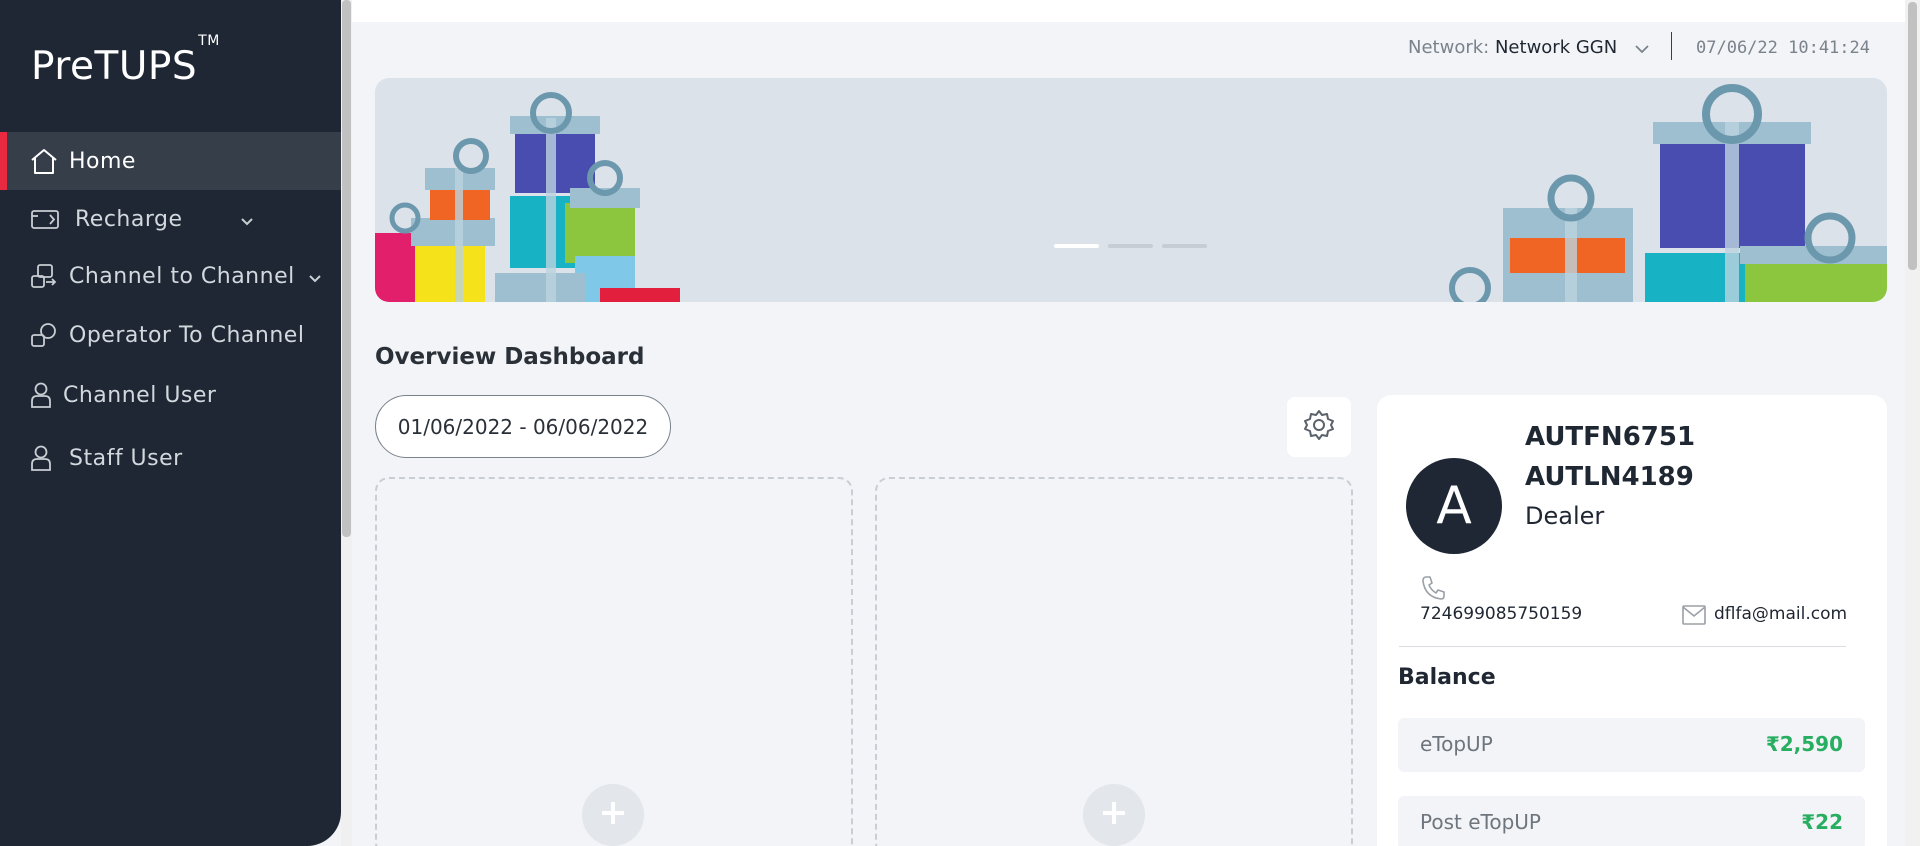  I want to click on network-label: Network:, so click(1449, 47).